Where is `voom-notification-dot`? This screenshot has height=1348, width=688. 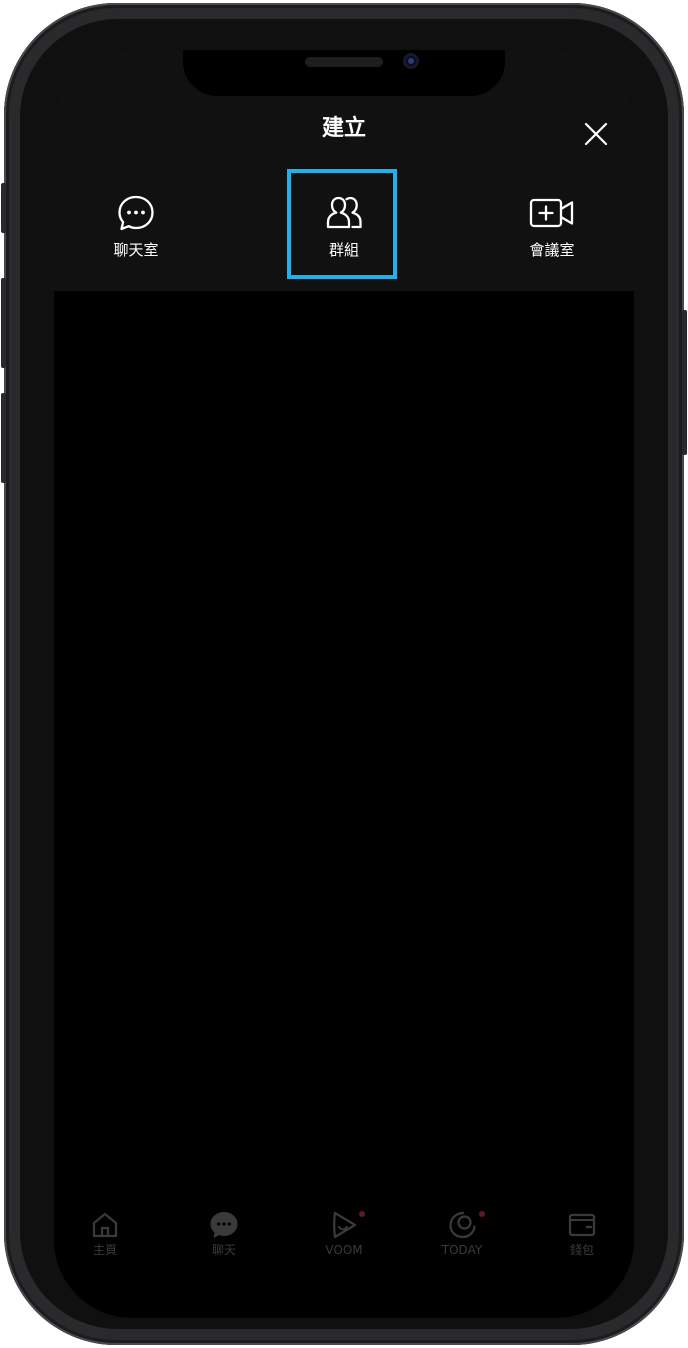
voom-notification-dot is located at coordinates (362, 1214).